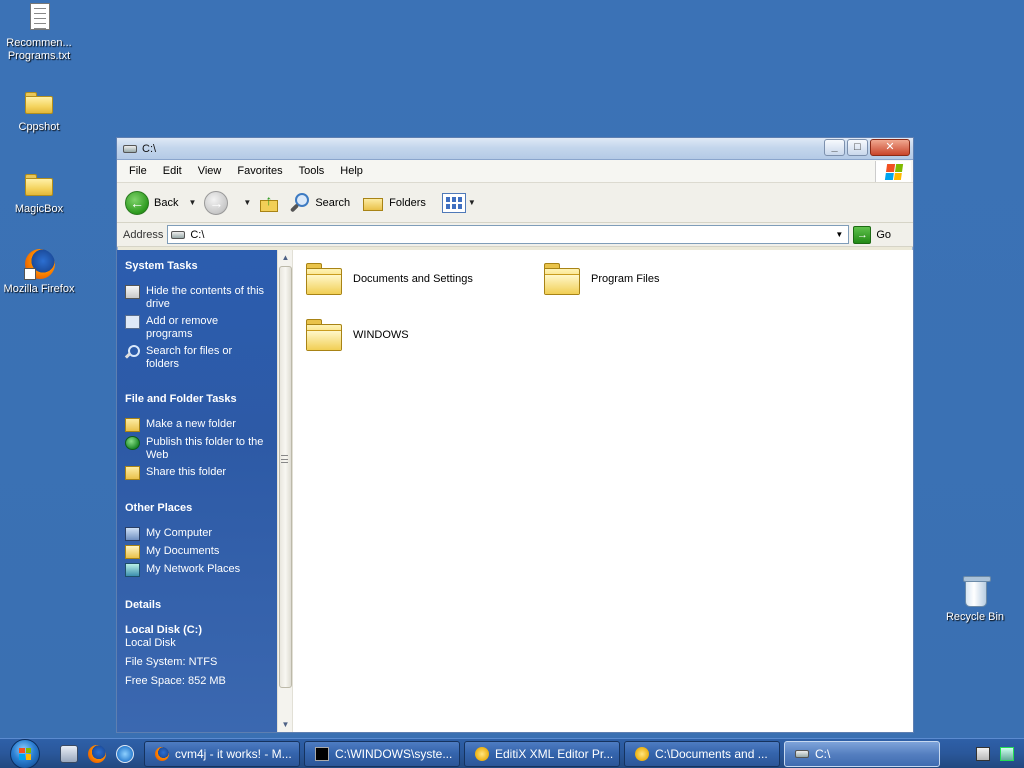 This screenshot has height=768, width=1024. I want to click on task-label: Make a new folder, so click(191, 424).